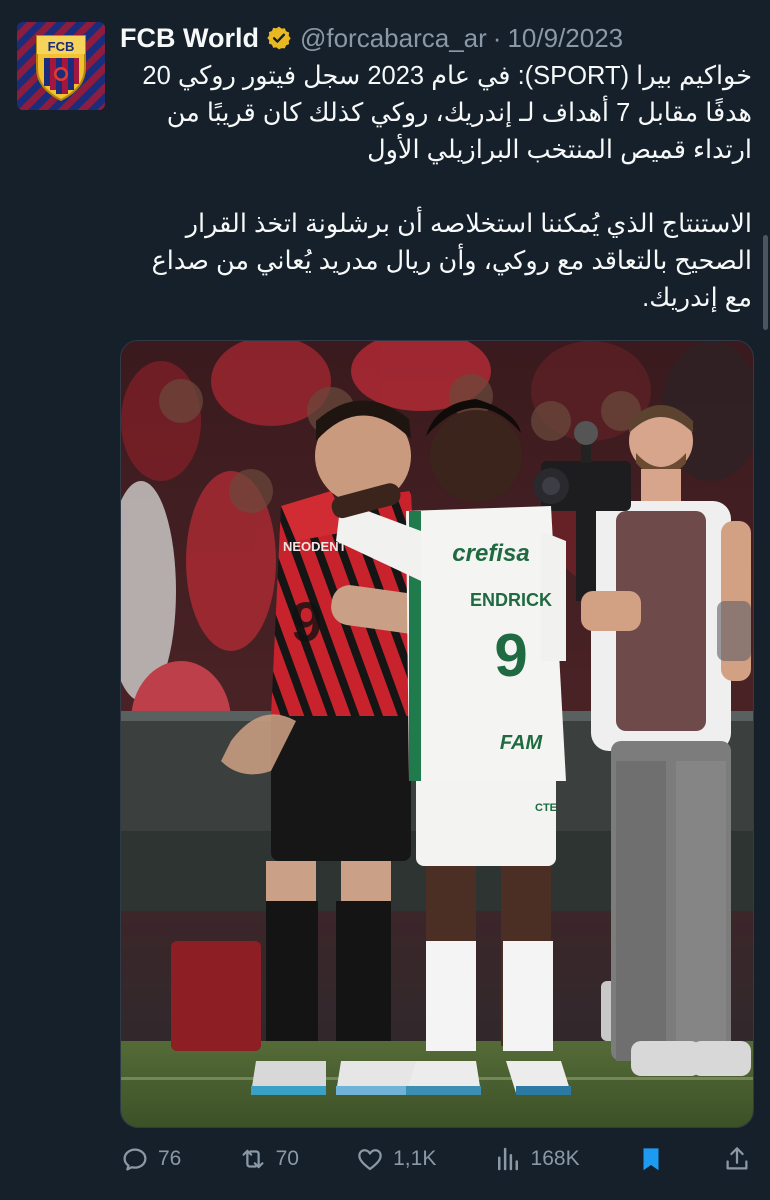 The image size is (770, 1200). Describe the element at coordinates (393, 38) in the screenshot. I see `user-handle: @forcabarca_ar` at that location.